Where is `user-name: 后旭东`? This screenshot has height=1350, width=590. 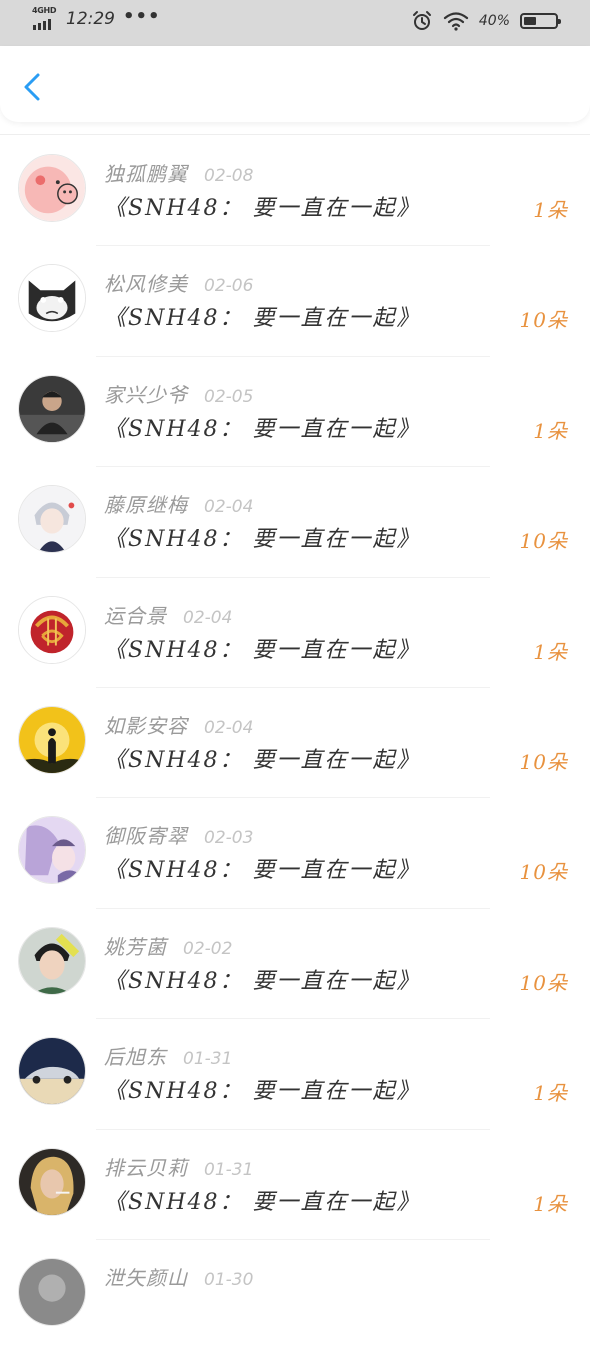 user-name: 后旭东 is located at coordinates (135, 1055).